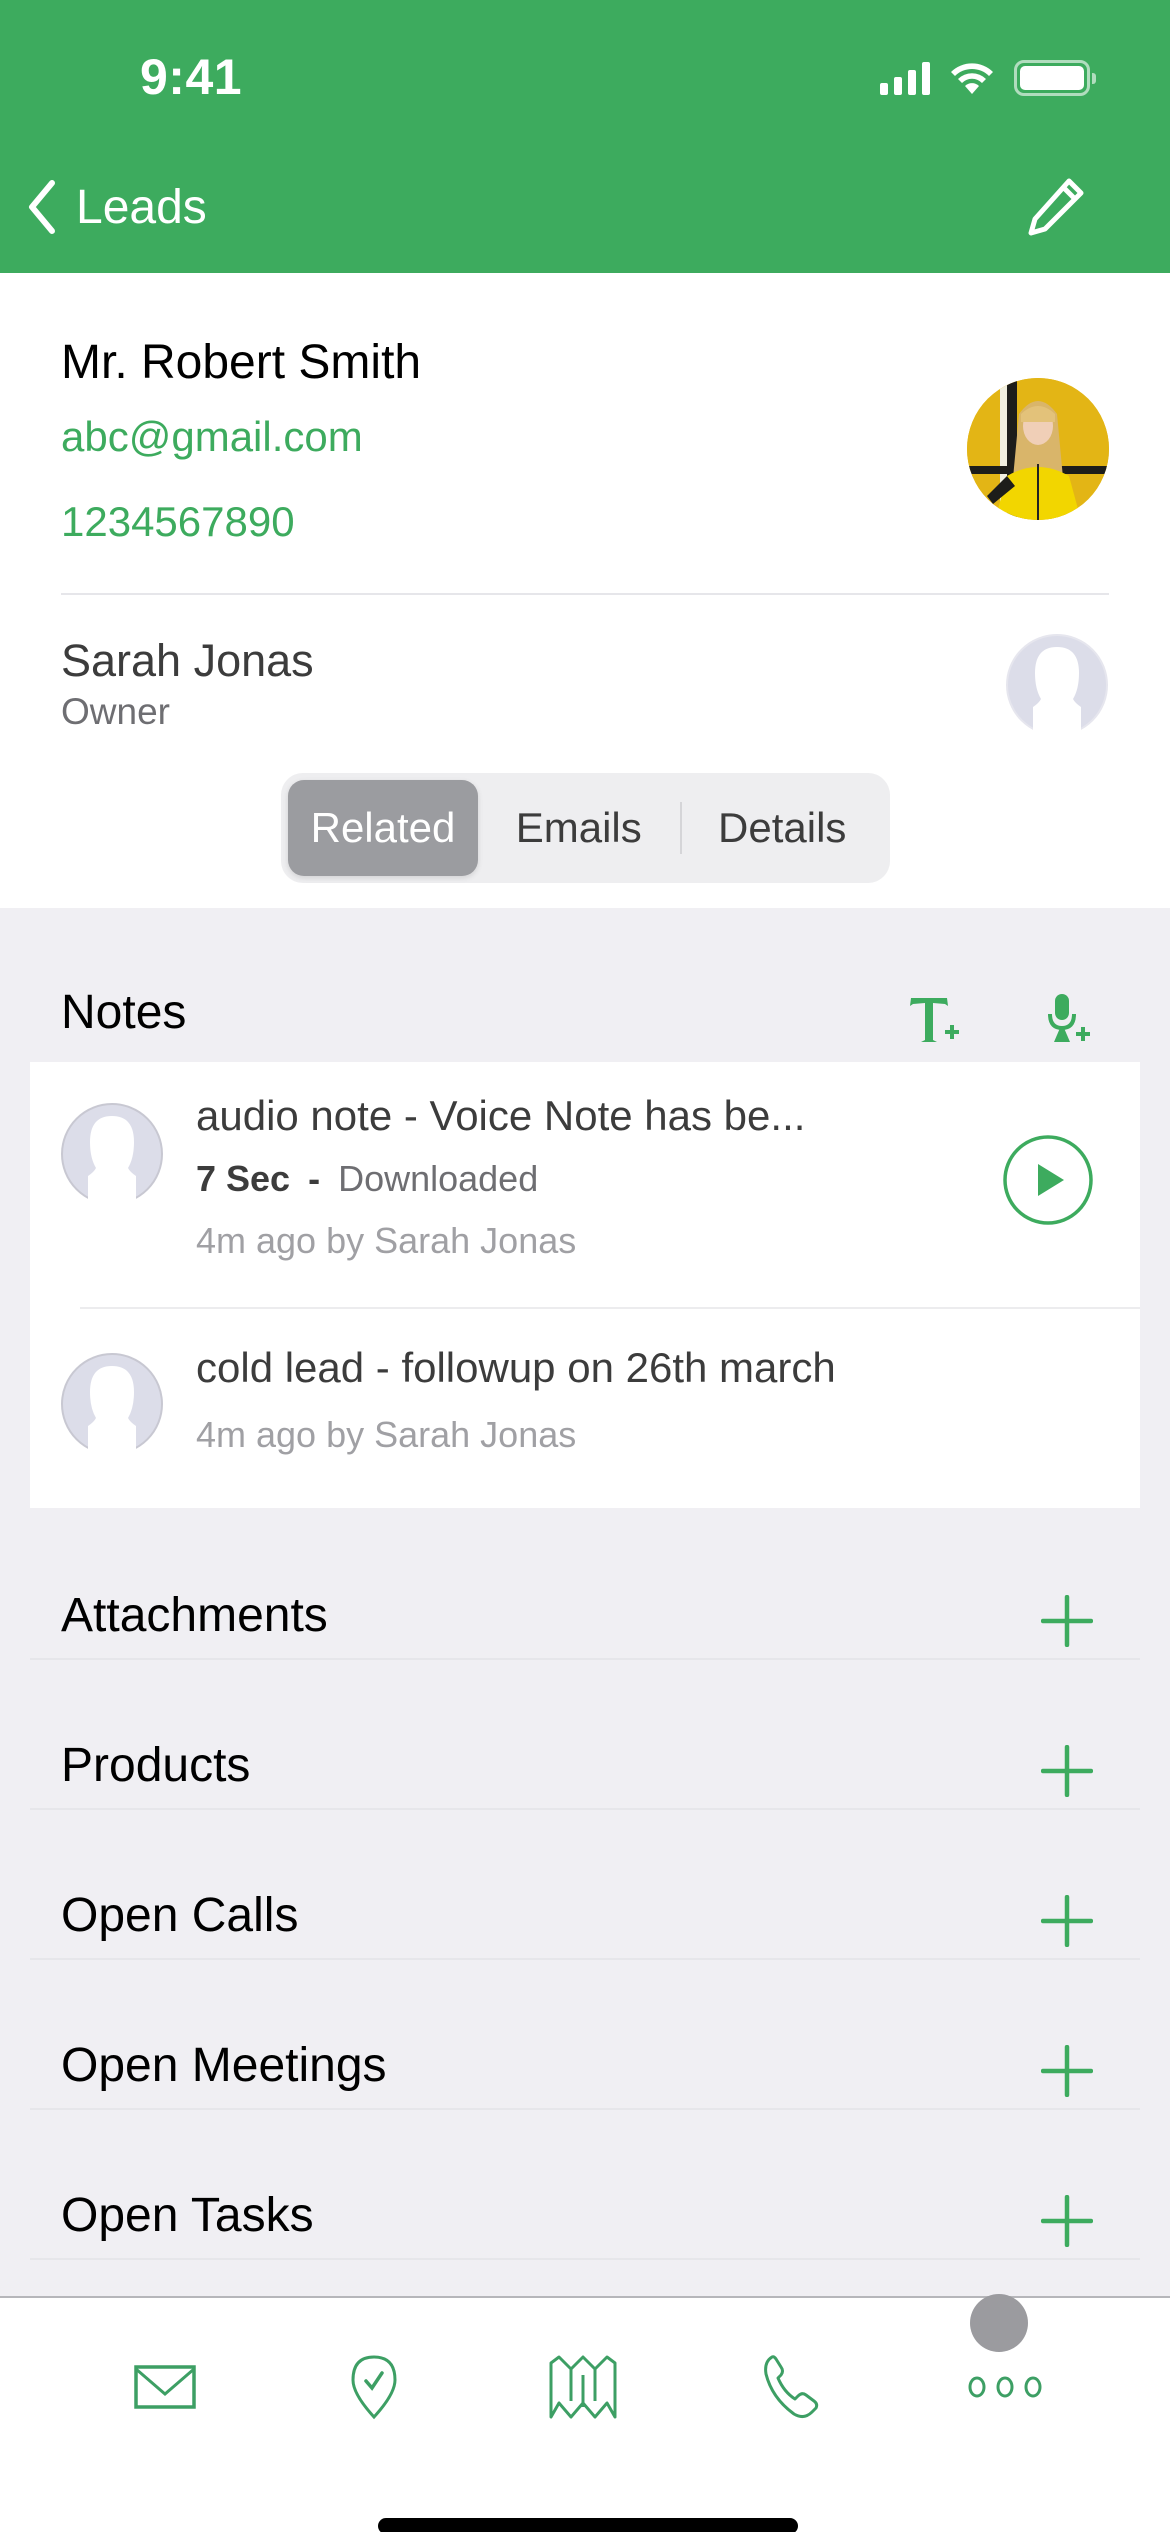  What do you see at coordinates (178, 522) in the screenshot?
I see `contact-phone-link: 1234567890` at bounding box center [178, 522].